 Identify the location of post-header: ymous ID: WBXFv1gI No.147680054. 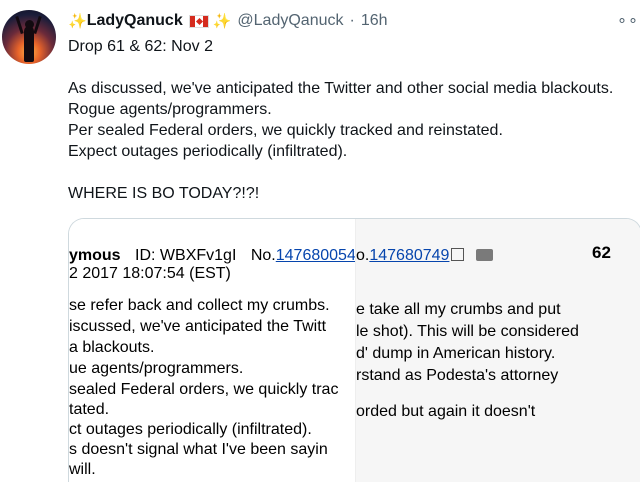
(220, 256).